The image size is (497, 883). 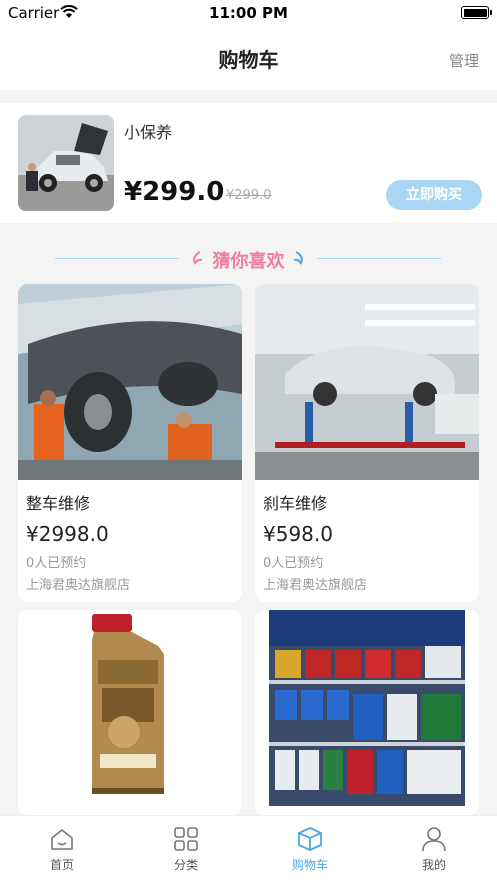 What do you see at coordinates (379, 258) in the screenshot?
I see `divider-line` at bounding box center [379, 258].